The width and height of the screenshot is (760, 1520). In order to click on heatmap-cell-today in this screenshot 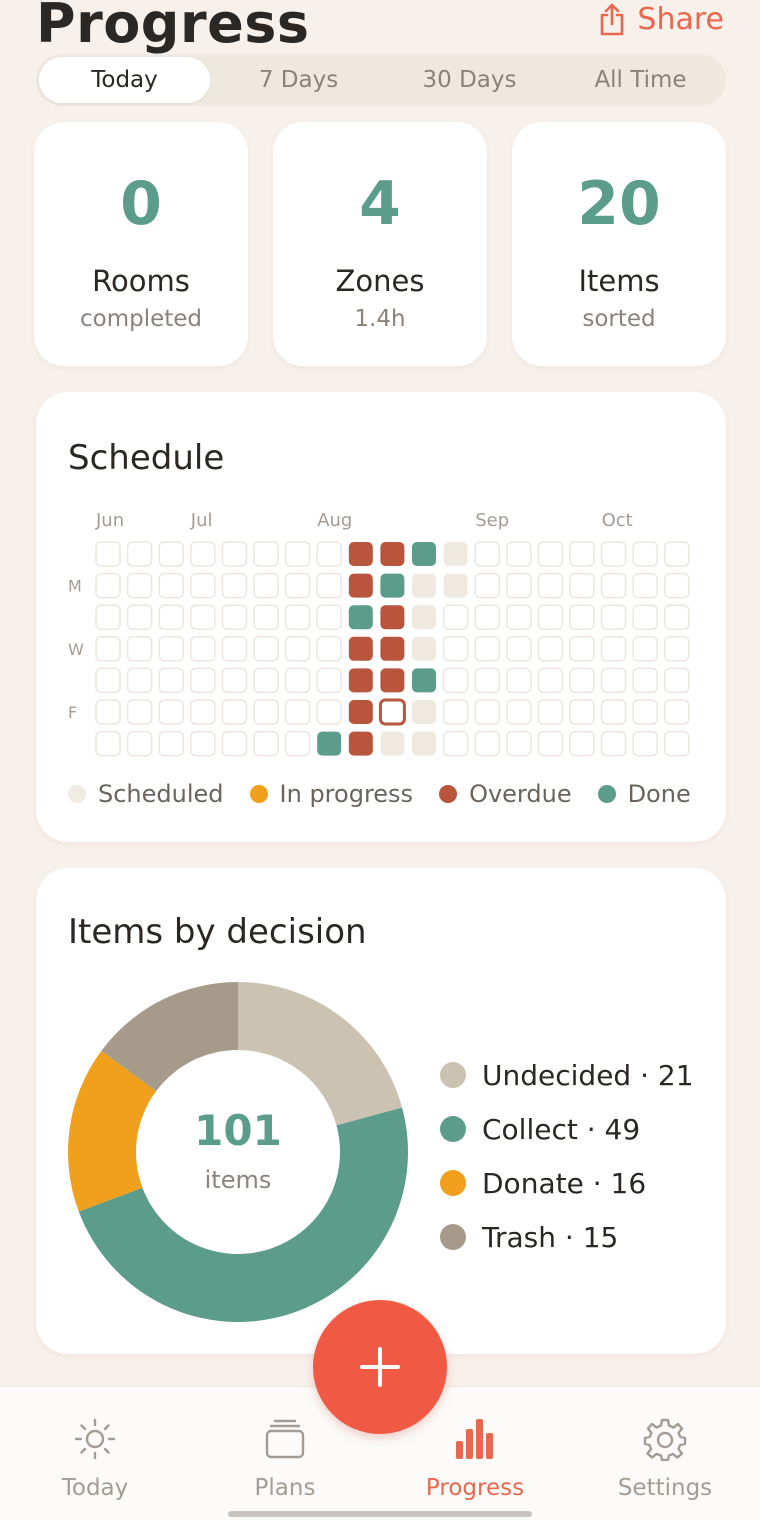, I will do `click(392, 712)`.